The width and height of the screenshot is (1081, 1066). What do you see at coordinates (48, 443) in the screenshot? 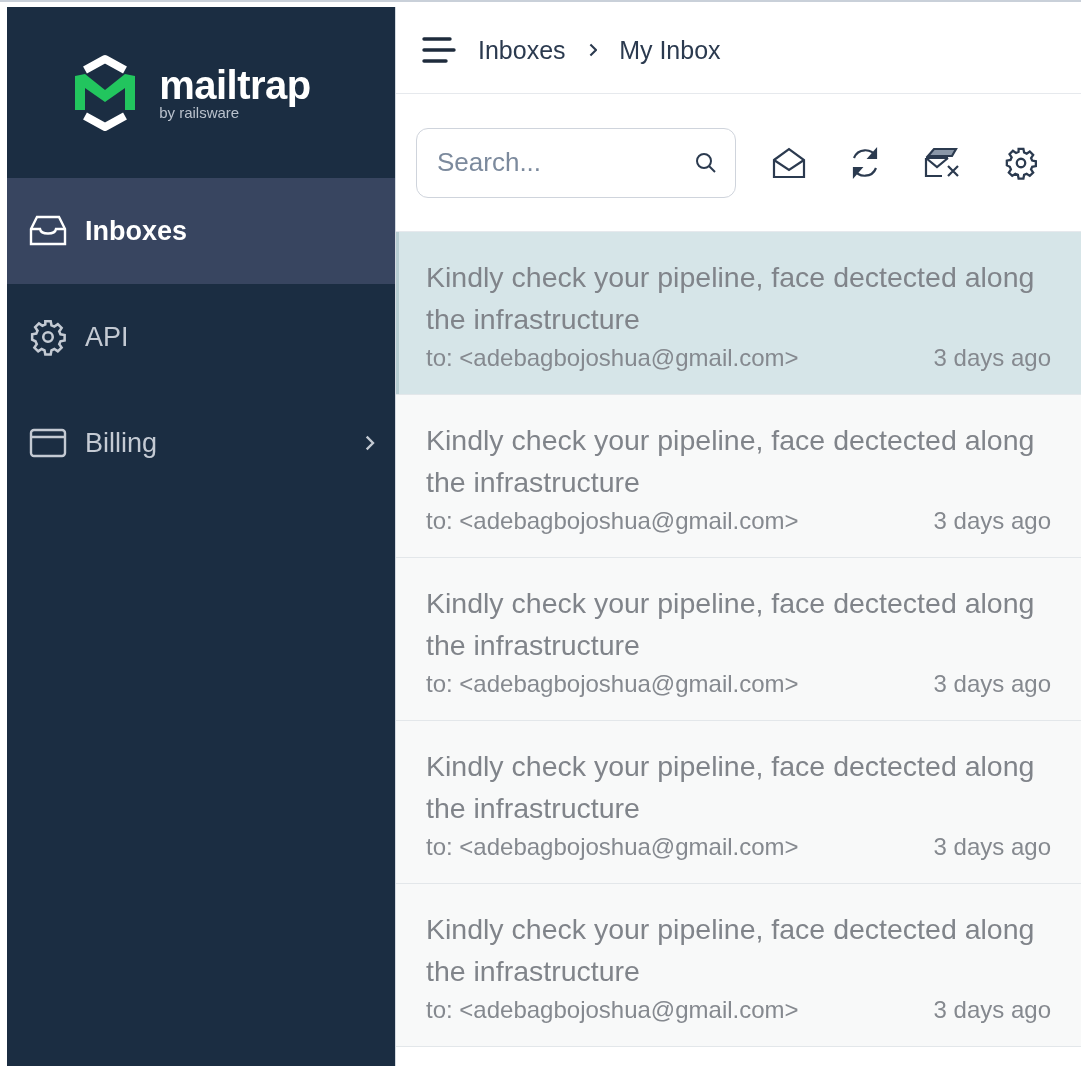
I see `card-icon` at bounding box center [48, 443].